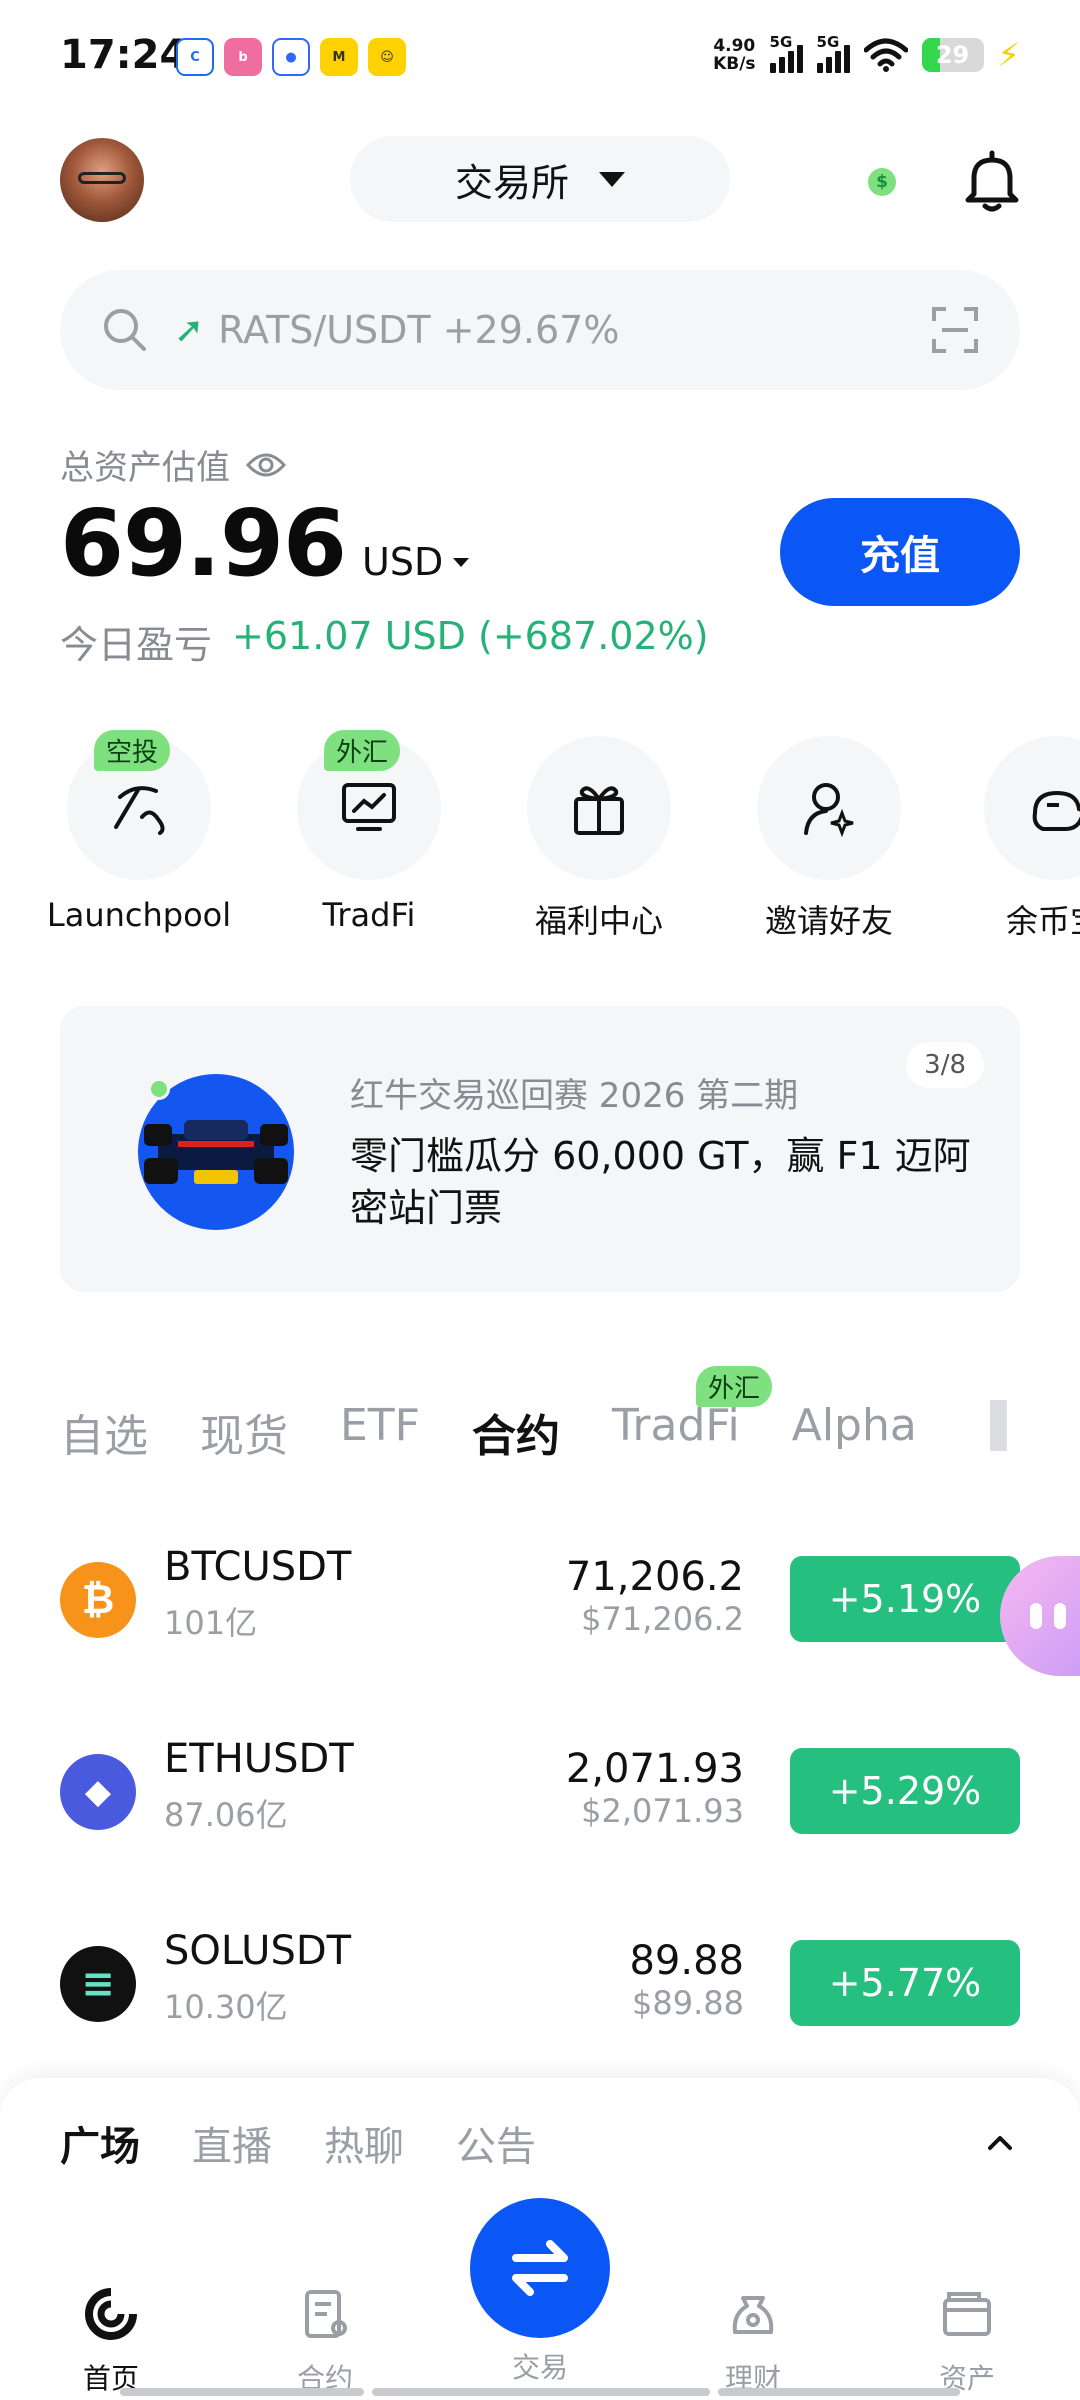 The width and height of the screenshot is (1080, 2400). I want to click on dollar-coin-icon: $, so click(882, 182).